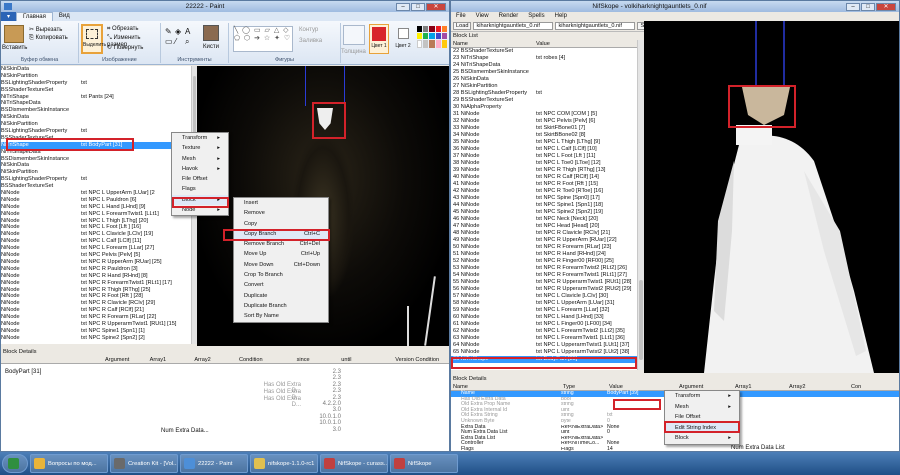  What do you see at coordinates (281, 296) in the screenshot?
I see `submenu-item-duplicate: Duplicate` at bounding box center [281, 296].